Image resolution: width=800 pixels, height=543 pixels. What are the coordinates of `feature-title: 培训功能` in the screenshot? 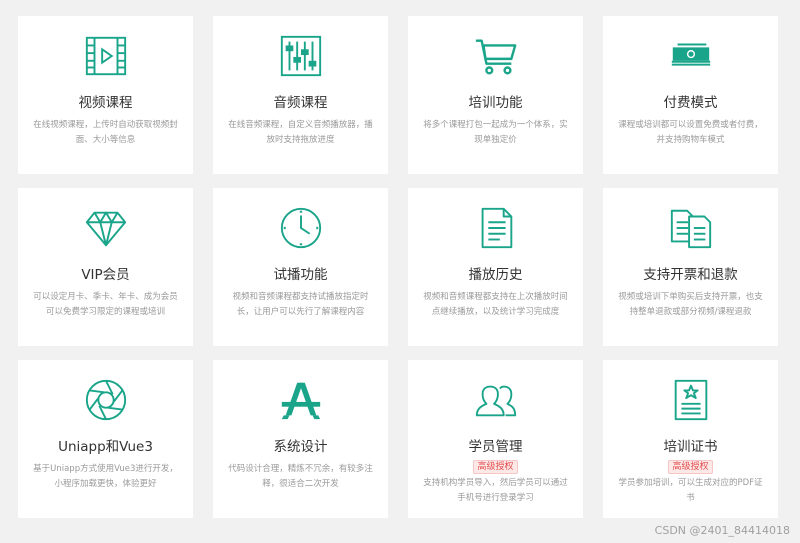 It's located at (495, 103).